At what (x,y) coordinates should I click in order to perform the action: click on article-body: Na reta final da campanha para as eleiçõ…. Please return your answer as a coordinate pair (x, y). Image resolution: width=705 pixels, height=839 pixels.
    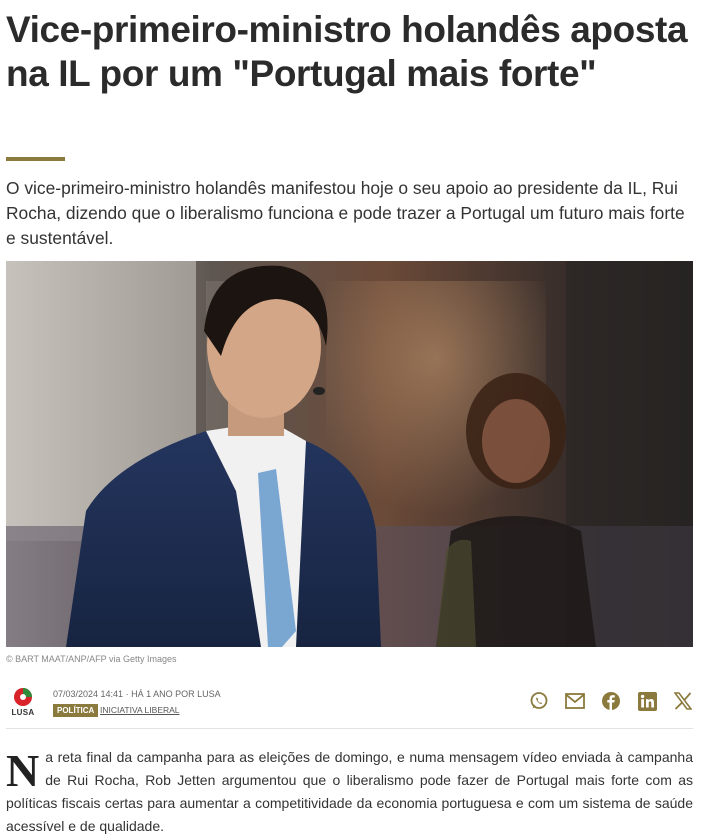
    Looking at the image, I should click on (349, 792).